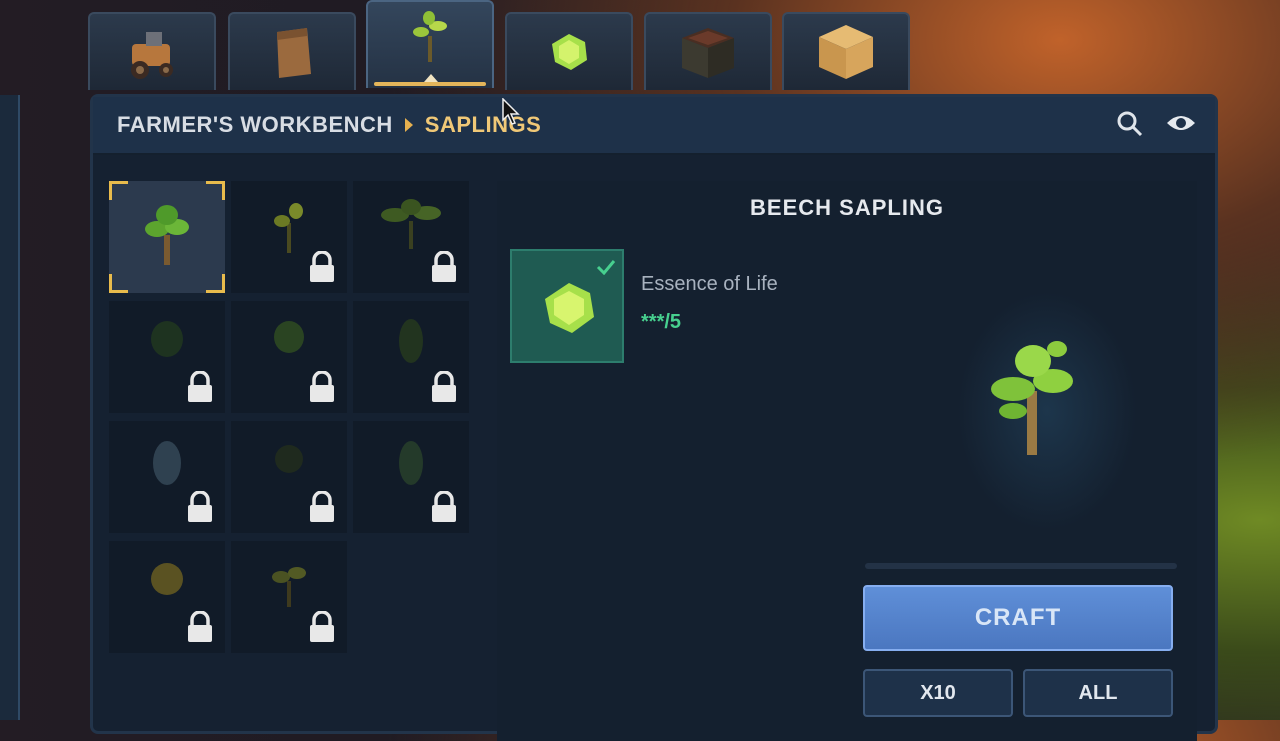 The width and height of the screenshot is (1280, 741). I want to click on tractor-icon, so click(152, 55).